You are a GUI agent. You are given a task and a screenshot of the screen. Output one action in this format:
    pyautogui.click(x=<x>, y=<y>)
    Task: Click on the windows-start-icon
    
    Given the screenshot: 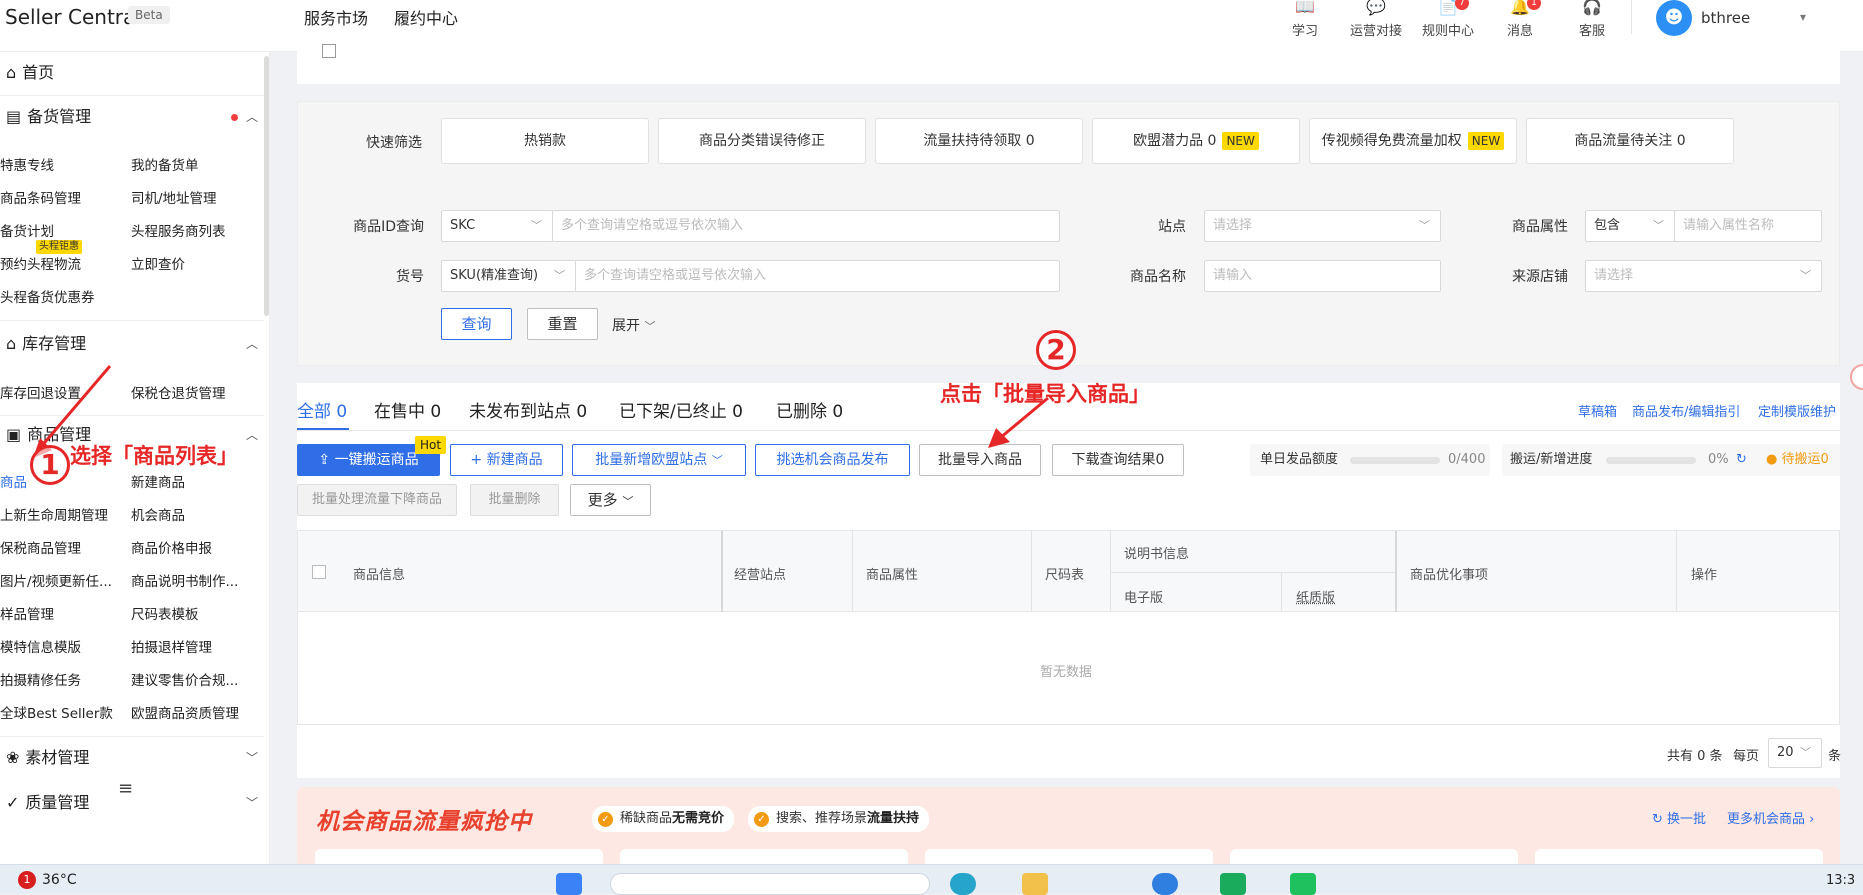 What is the action you would take?
    pyautogui.click(x=569, y=884)
    